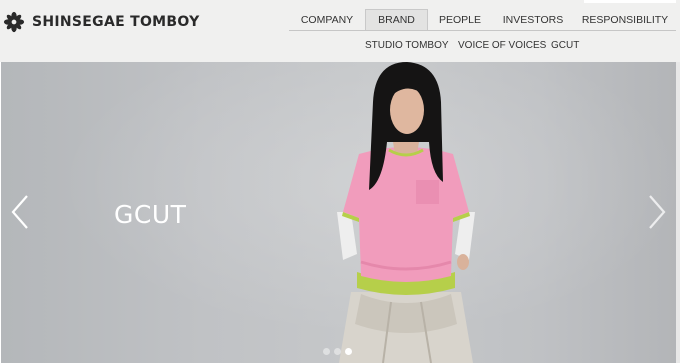  What do you see at coordinates (20, 212) in the screenshot?
I see `slider-prev-arrow-icon` at bounding box center [20, 212].